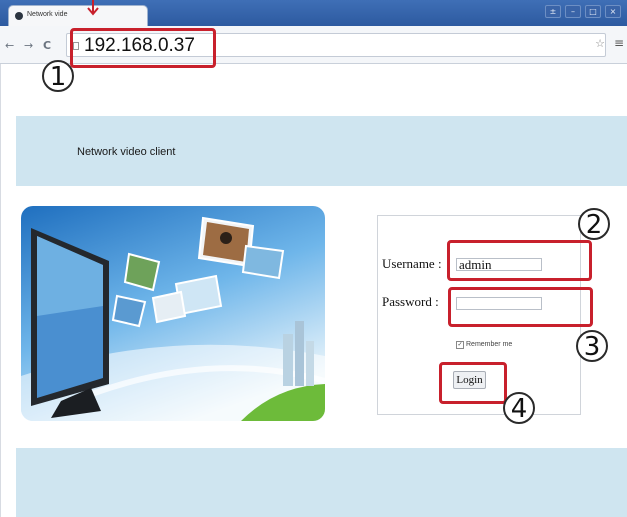 This screenshot has width=627, height=517. I want to click on tab-title: Network vide, so click(47, 14).